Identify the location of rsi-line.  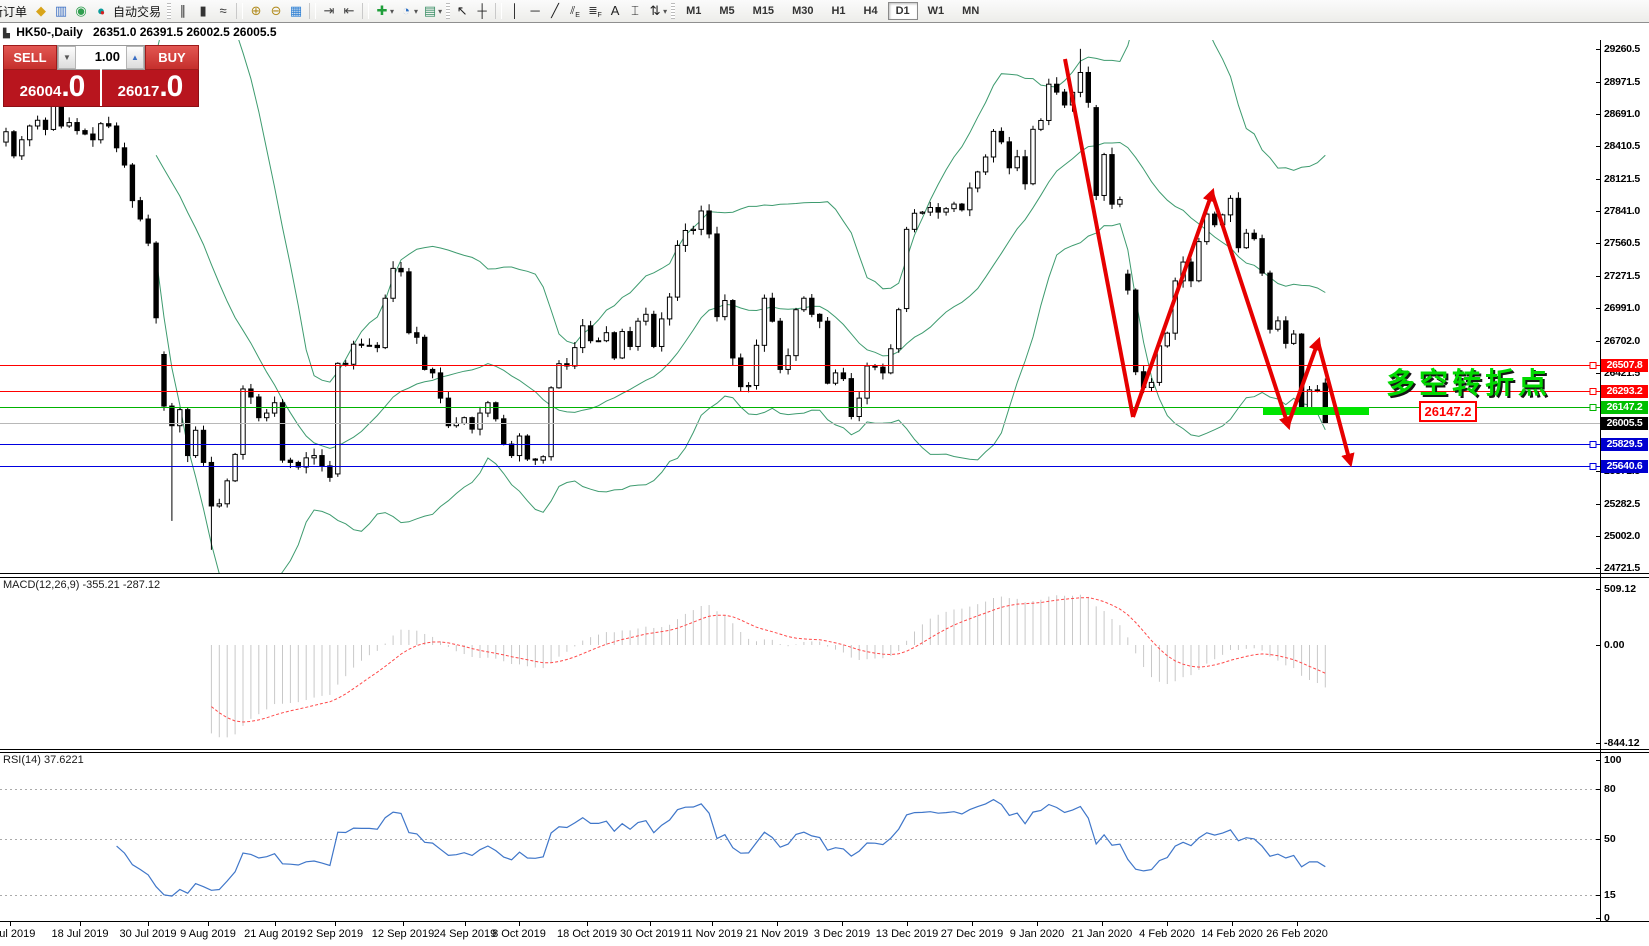
(721, 847).